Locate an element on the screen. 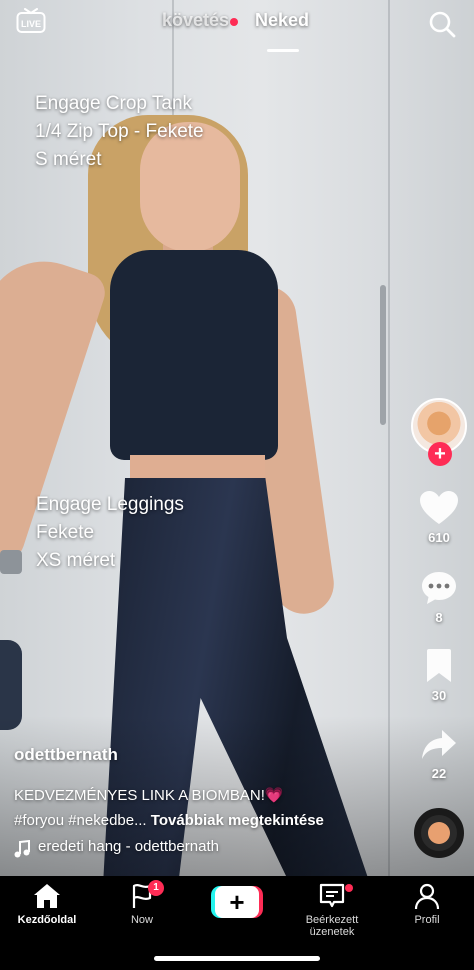  sound-name: eredeti hang - odettbernath is located at coordinates (128, 846).